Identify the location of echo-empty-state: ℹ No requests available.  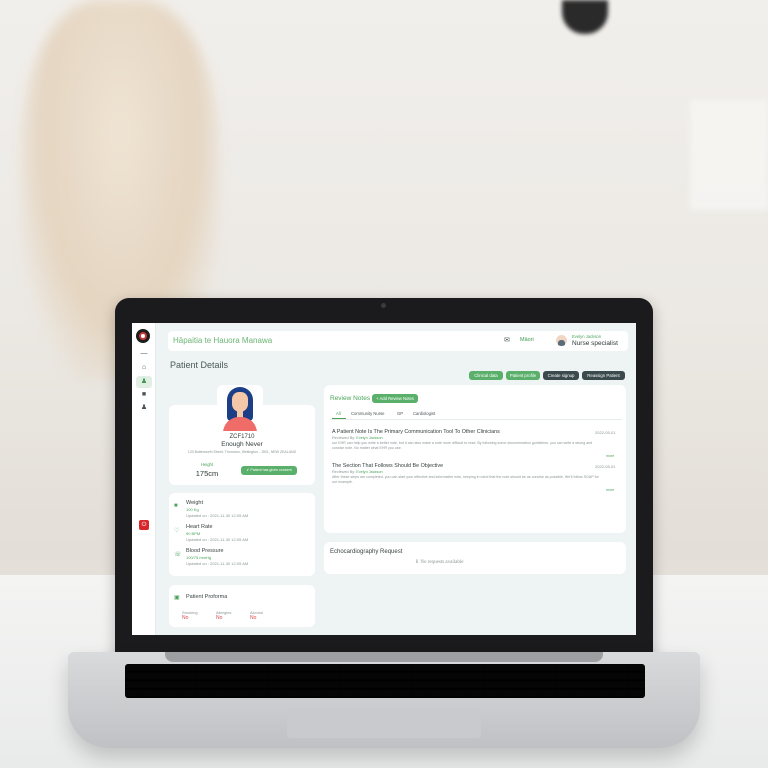
(440, 562).